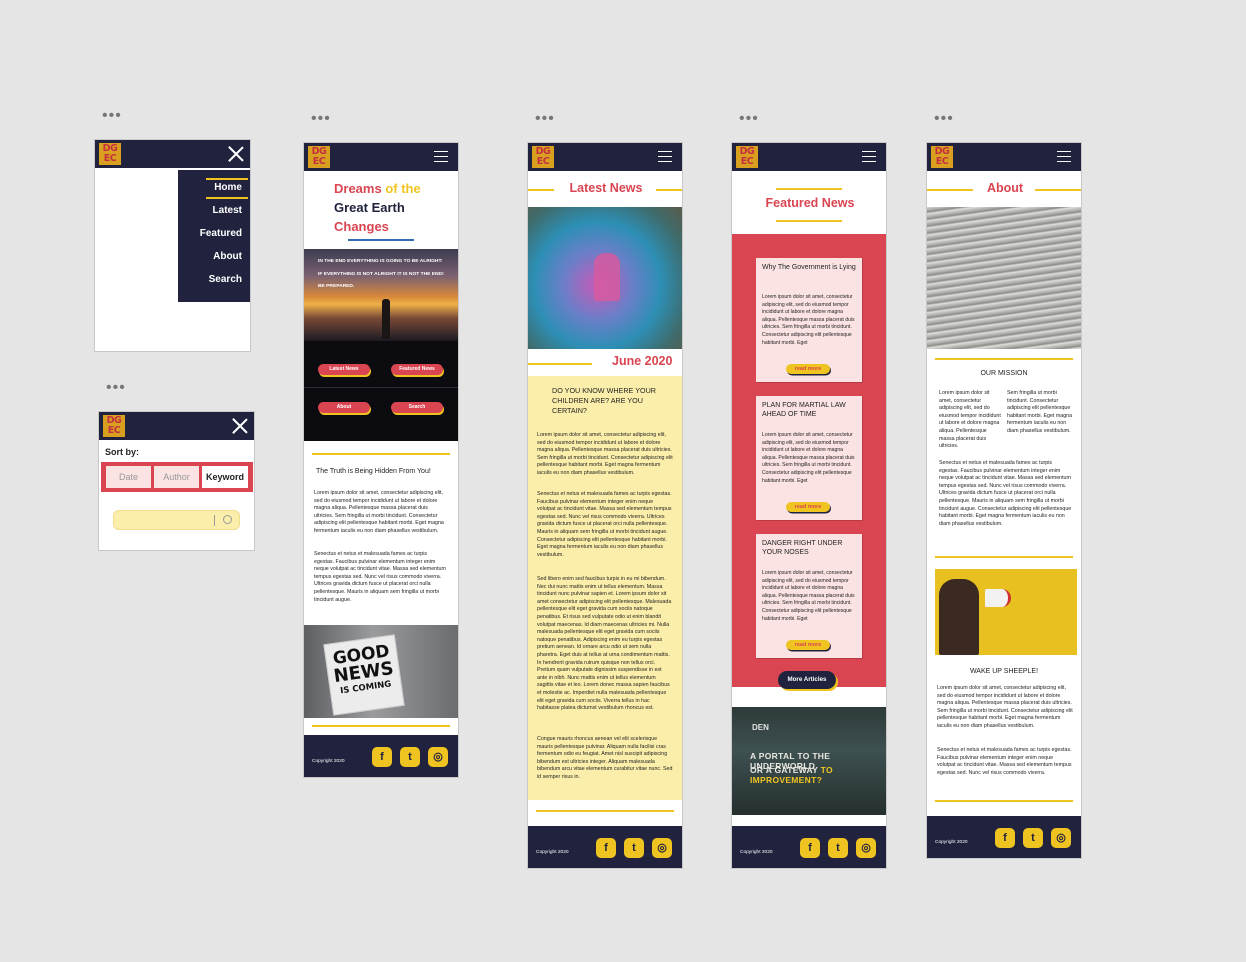 The width and height of the screenshot is (1246, 962). Describe the element at coordinates (227, 256) in the screenshot. I see `menu-item-about: About` at that location.